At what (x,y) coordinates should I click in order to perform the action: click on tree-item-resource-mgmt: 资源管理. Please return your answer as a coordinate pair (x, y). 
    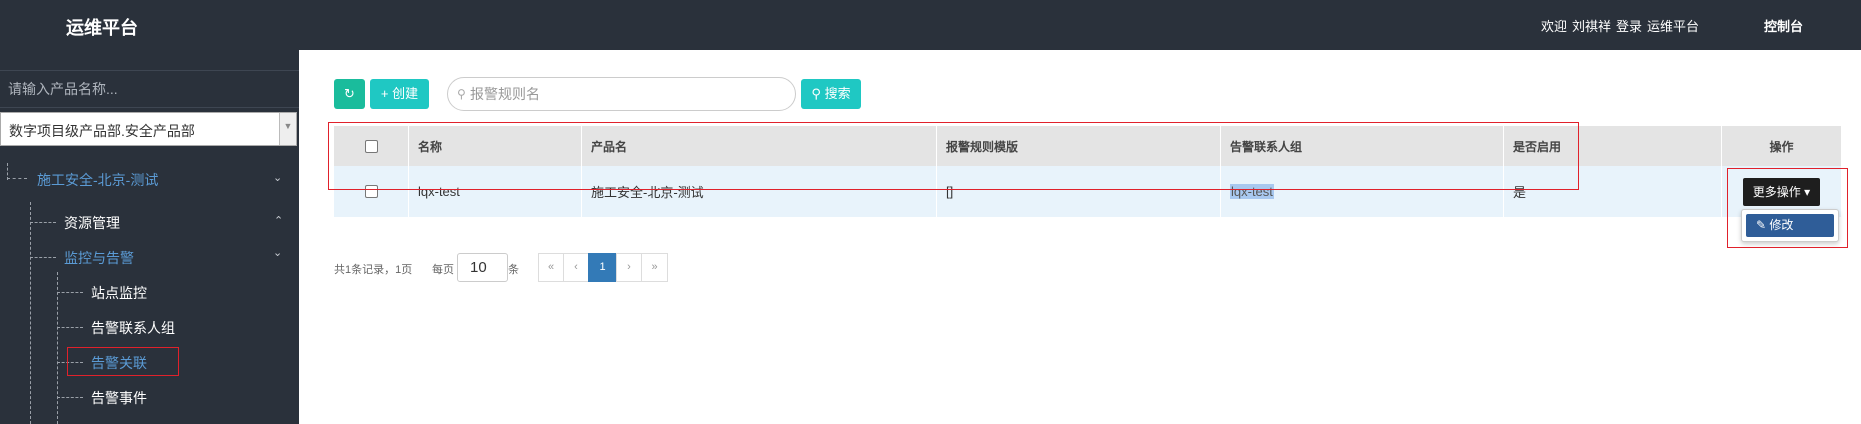
    Looking at the image, I should click on (92, 223).